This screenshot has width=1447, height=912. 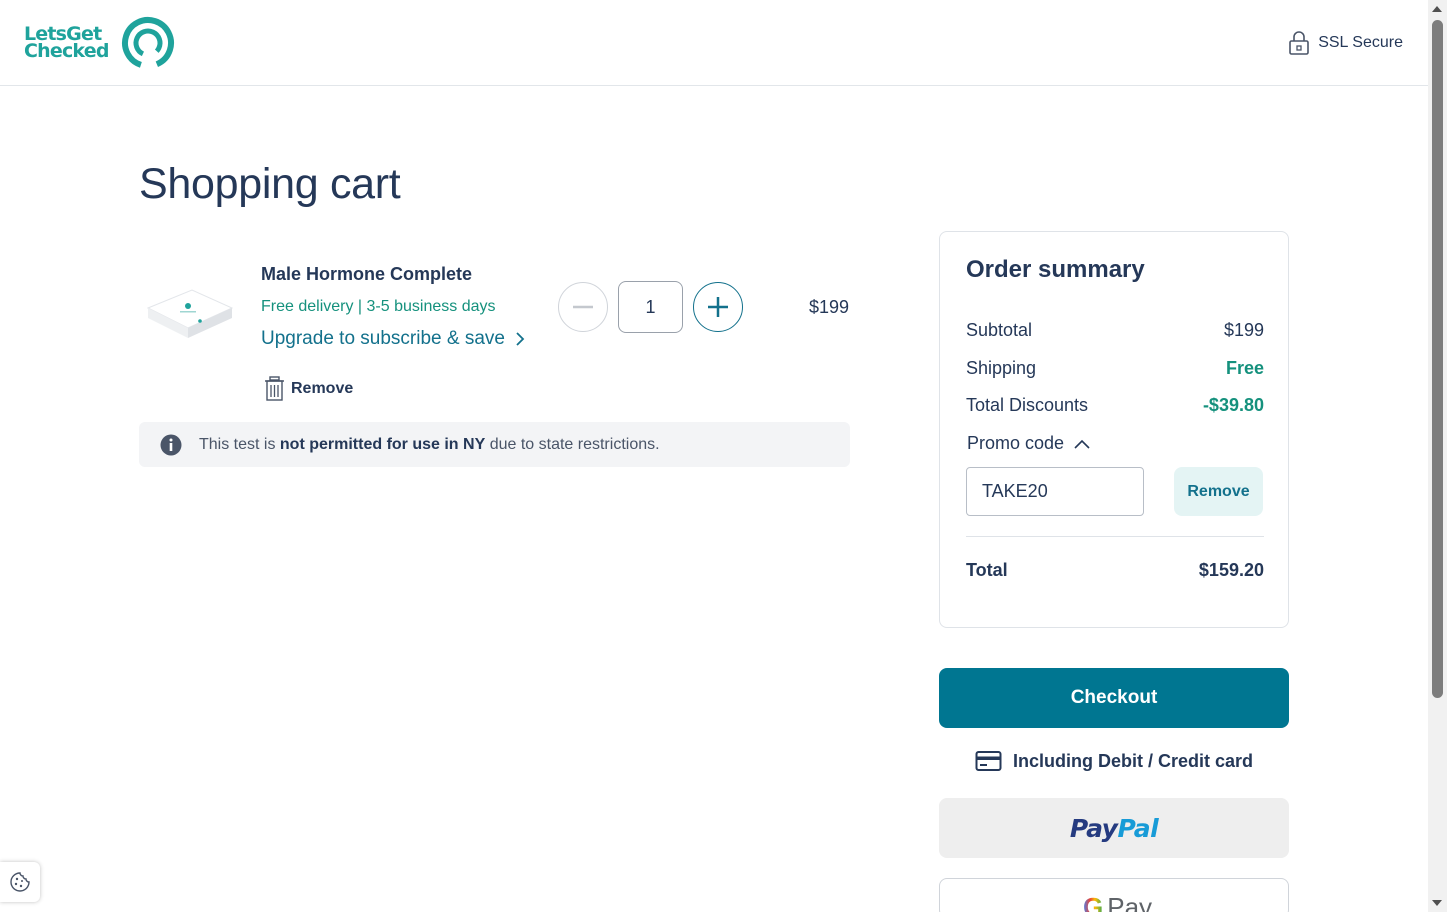 I want to click on remove-item-button: Remove, so click(x=308, y=388).